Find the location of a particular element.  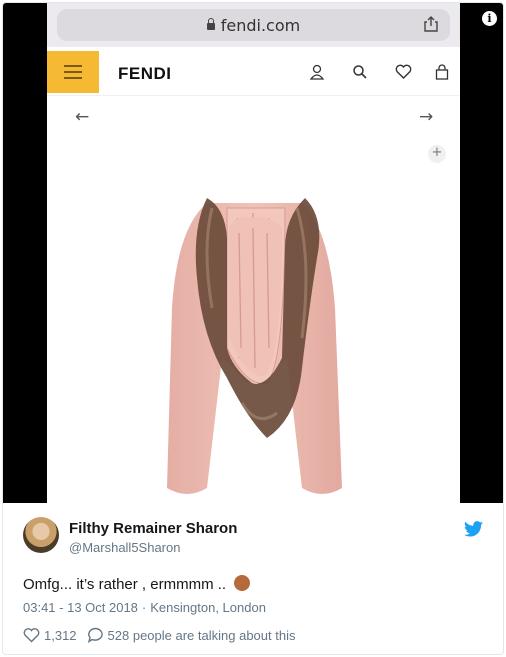

conversation-action: 528 people are talking about this is located at coordinates (191, 635).